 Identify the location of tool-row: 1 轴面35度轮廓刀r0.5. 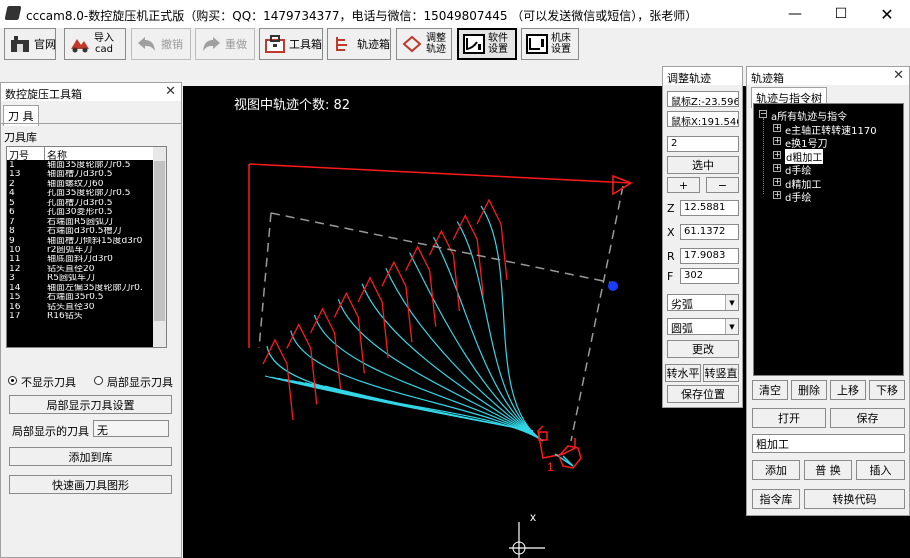
(80, 165).